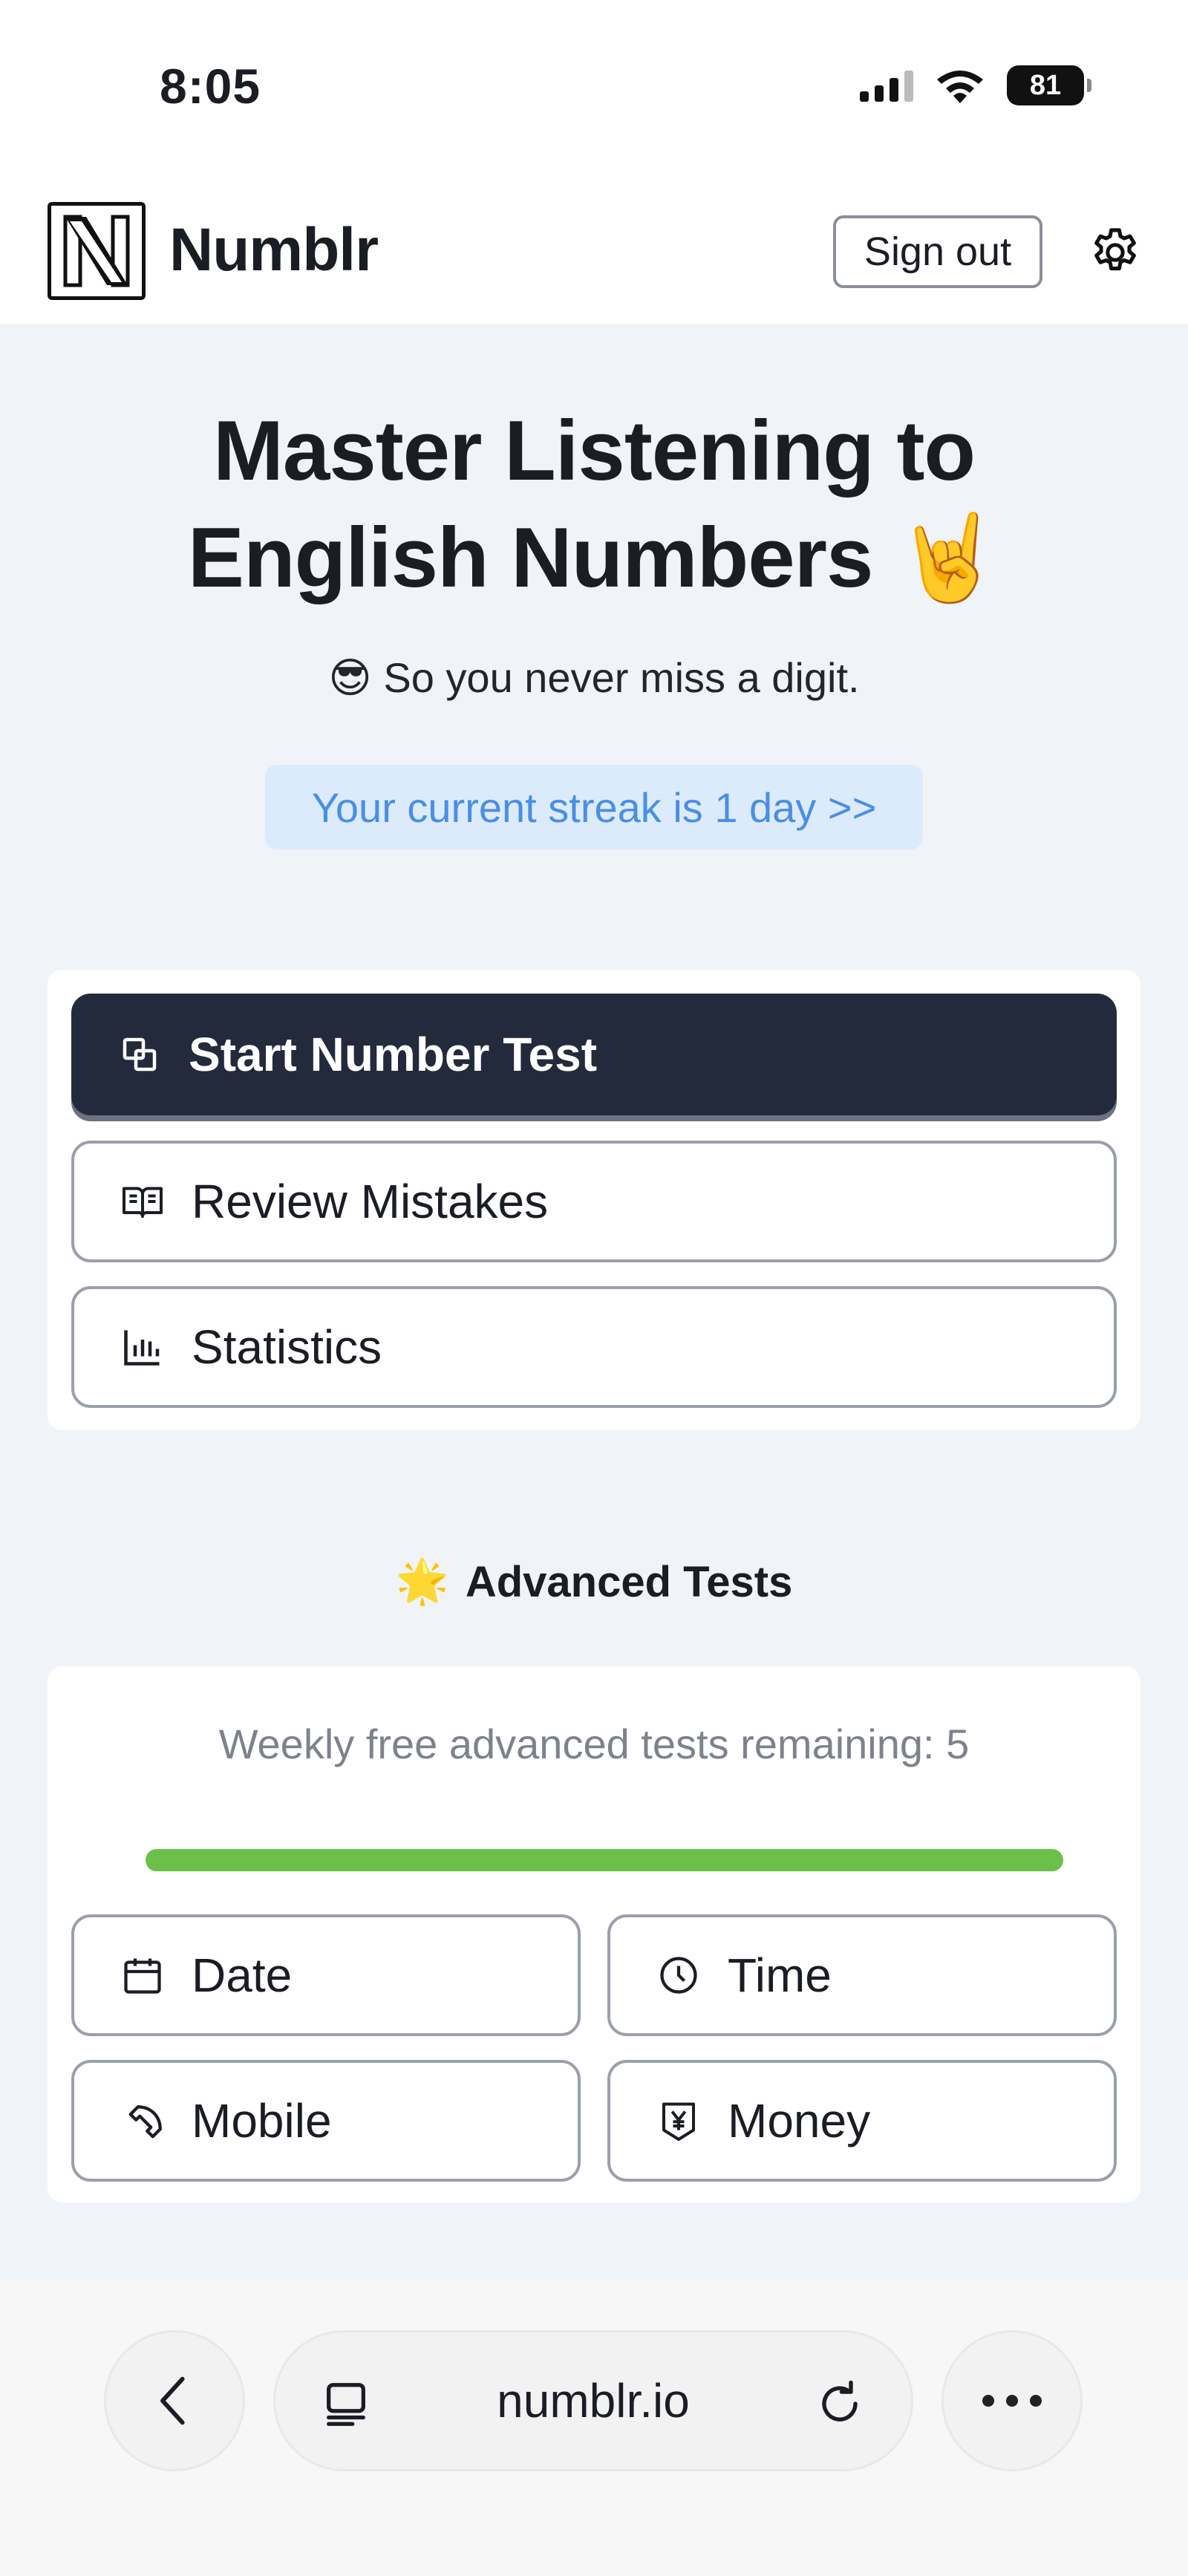  What do you see at coordinates (622, 677) in the screenshot?
I see `subtitle-text: So you never miss a digit.` at bounding box center [622, 677].